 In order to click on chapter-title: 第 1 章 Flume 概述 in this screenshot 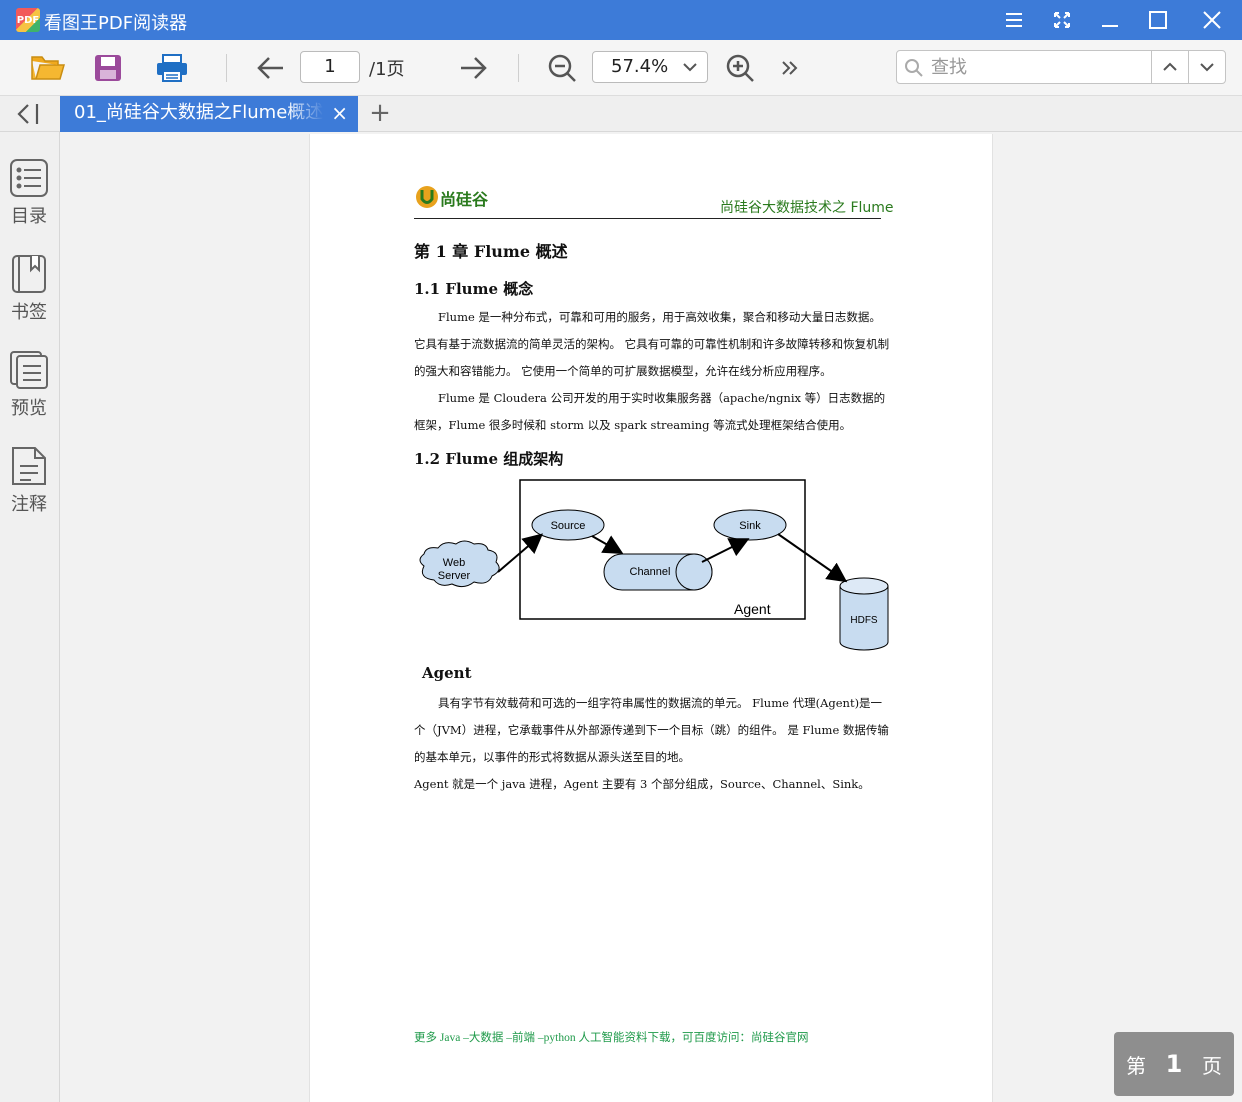, I will do `click(491, 251)`.